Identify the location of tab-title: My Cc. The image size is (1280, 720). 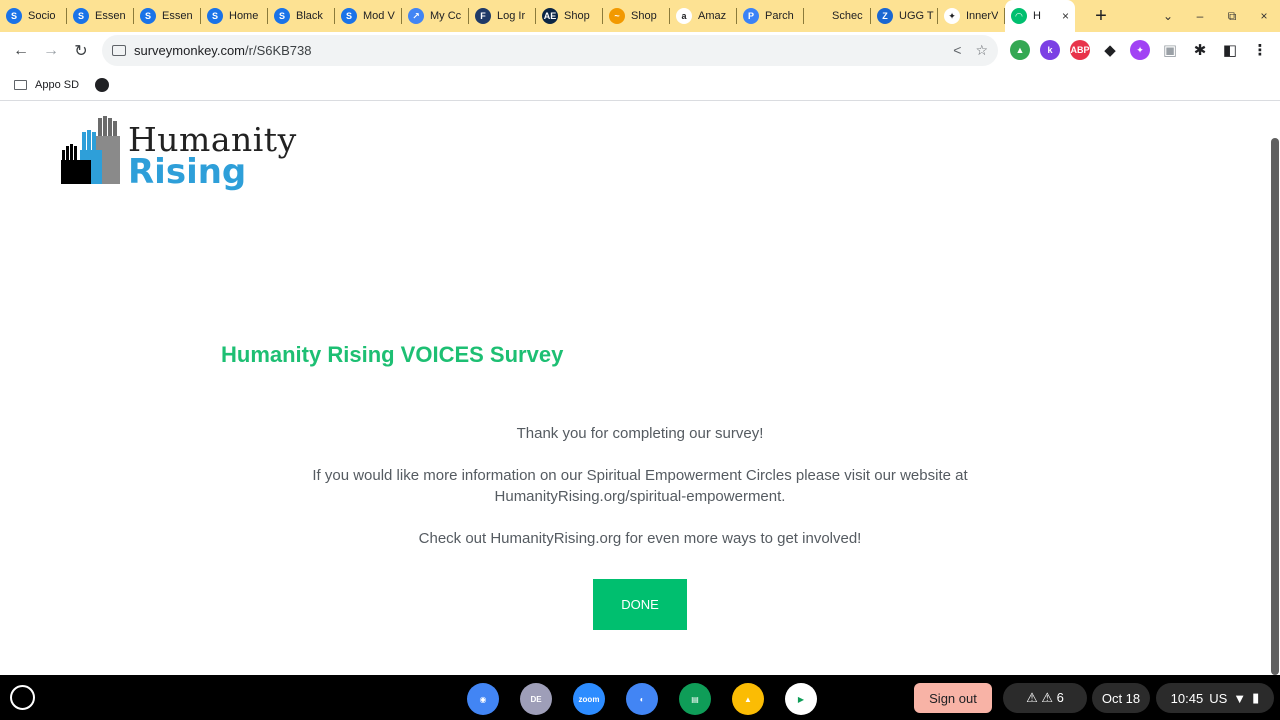
(446, 16).